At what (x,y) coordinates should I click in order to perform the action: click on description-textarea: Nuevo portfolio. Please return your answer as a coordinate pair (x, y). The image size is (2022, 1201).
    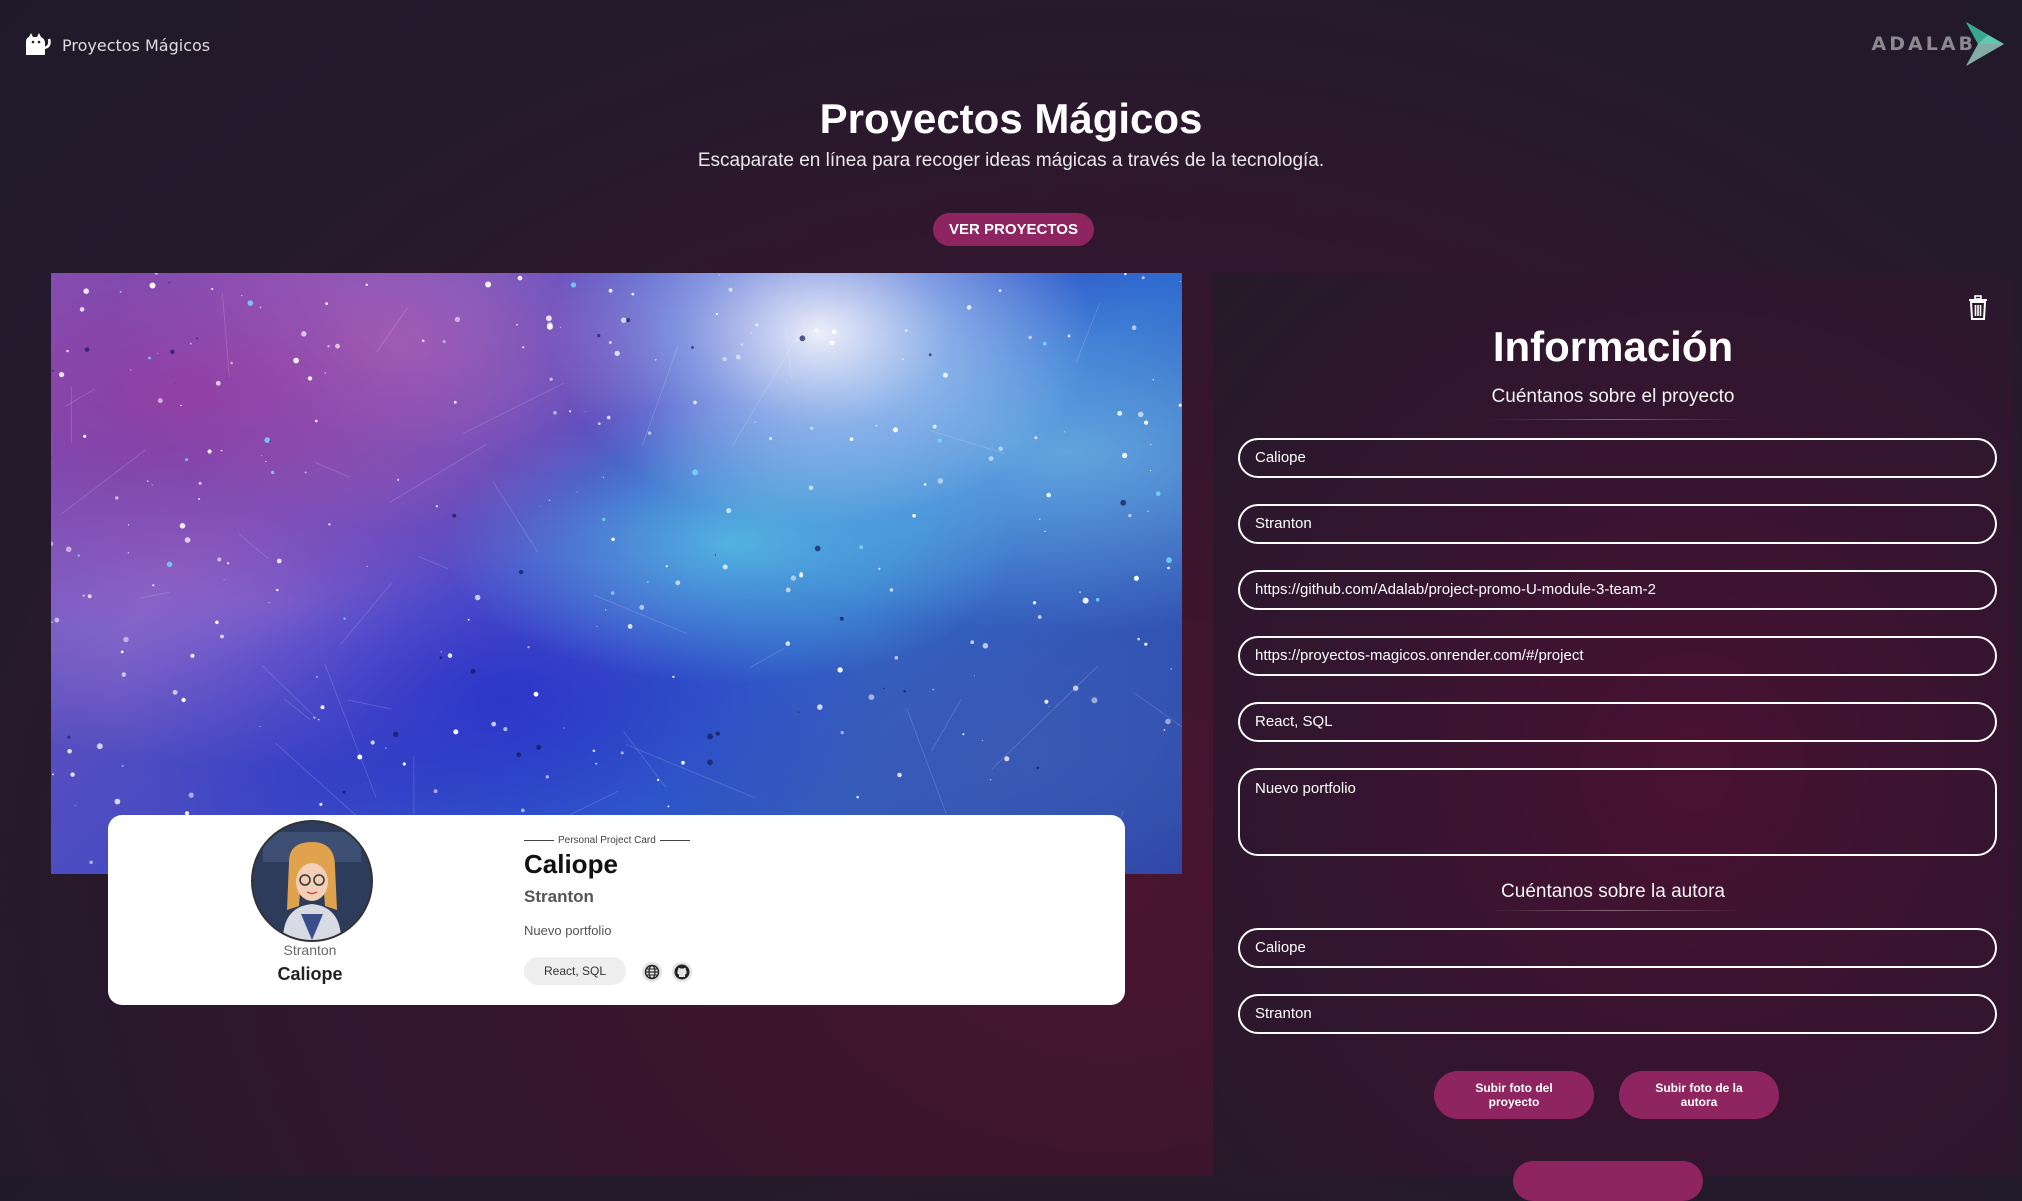
    Looking at the image, I should click on (1617, 812).